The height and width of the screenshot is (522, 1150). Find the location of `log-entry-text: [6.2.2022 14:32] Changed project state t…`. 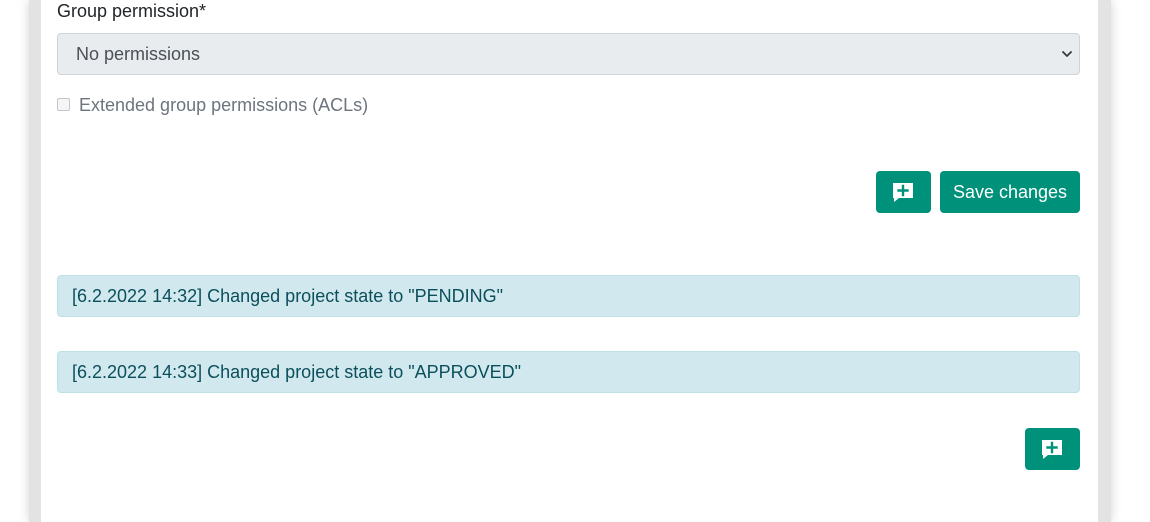

log-entry-text: [6.2.2022 14:32] Changed project state t… is located at coordinates (288, 296).